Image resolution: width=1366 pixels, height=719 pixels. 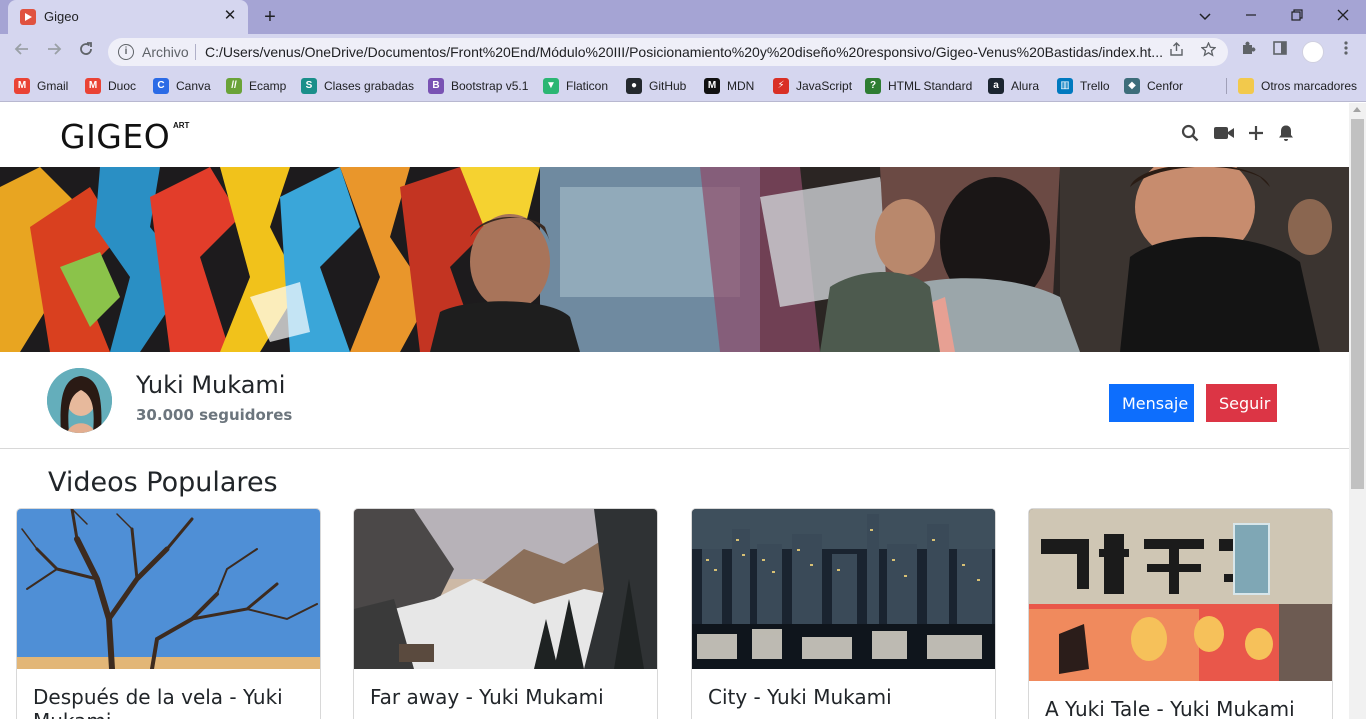 What do you see at coordinates (1297, 16) in the screenshot?
I see `restore-window-icon` at bounding box center [1297, 16].